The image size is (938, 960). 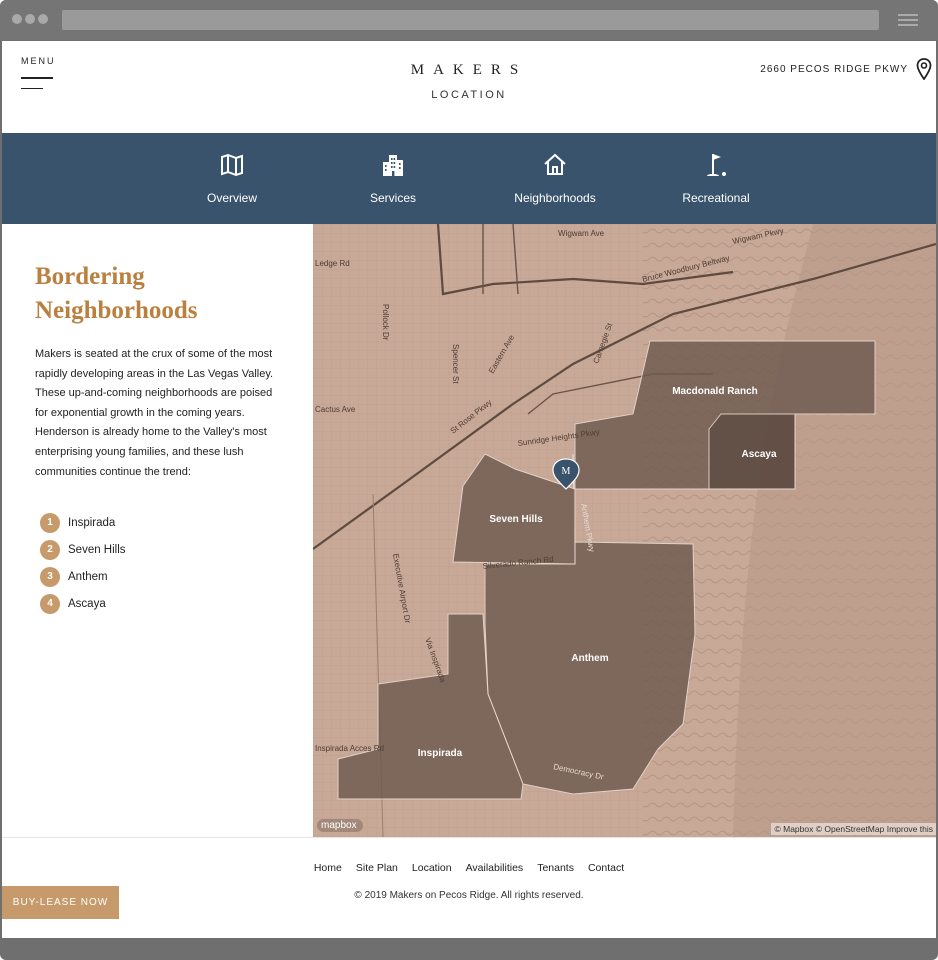 I want to click on home-icon, so click(x=555, y=164).